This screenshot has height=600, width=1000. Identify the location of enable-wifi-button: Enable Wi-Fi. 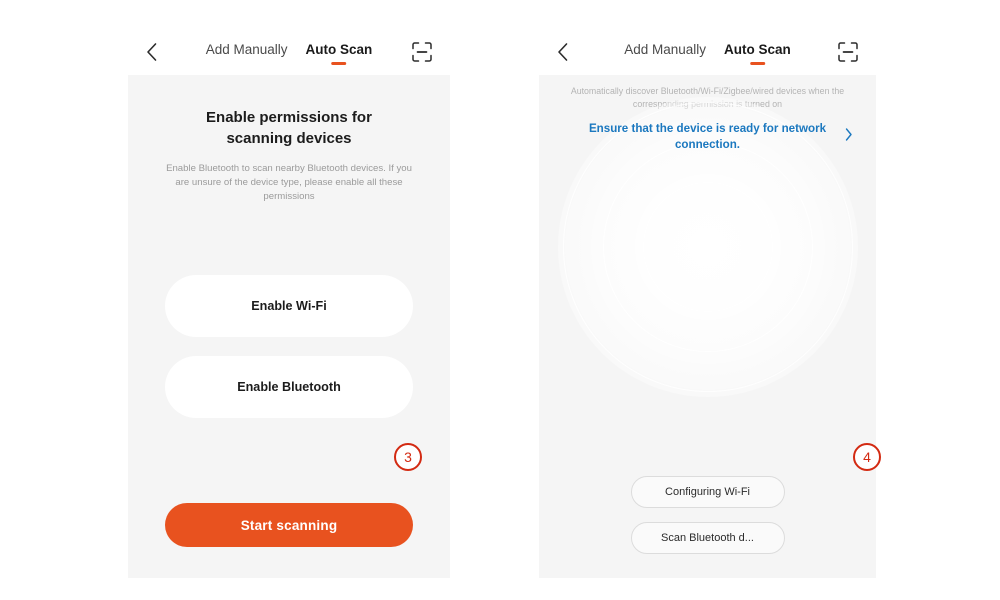
(289, 306).